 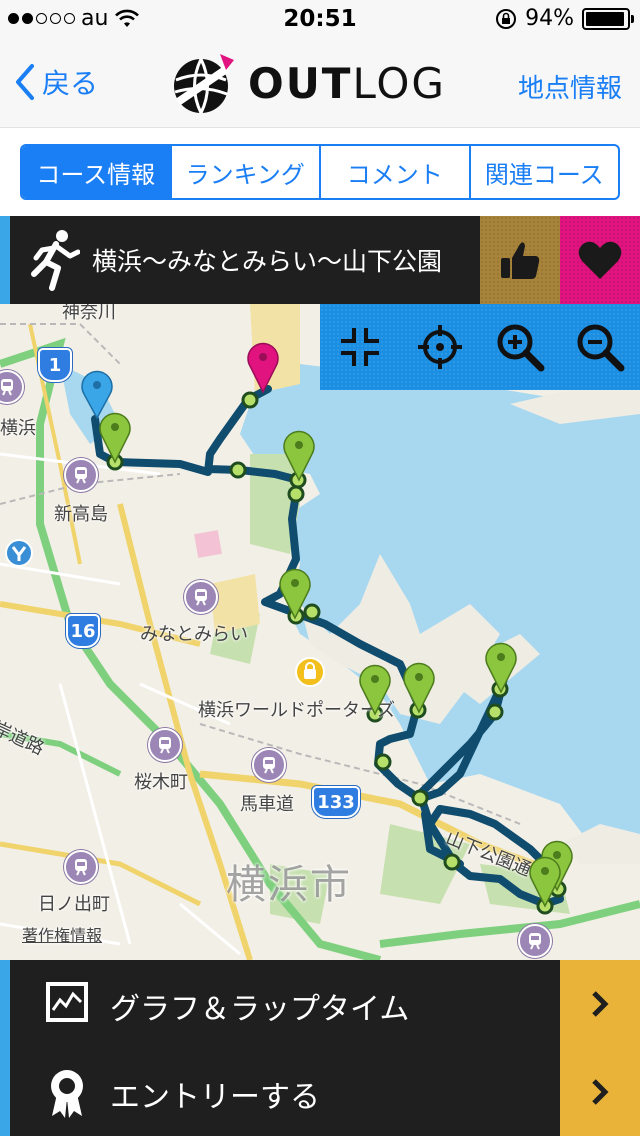 I want to click on back-label: 戻る, so click(x=70, y=83).